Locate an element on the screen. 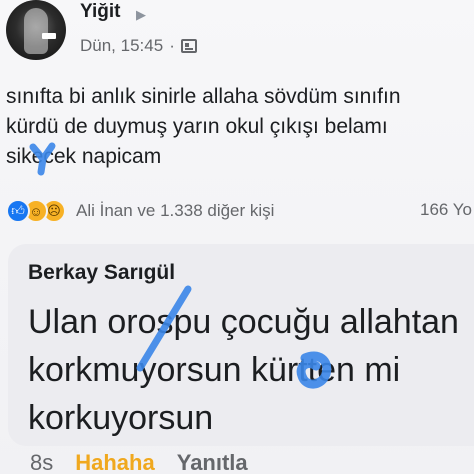  reply-button: Yanıtla is located at coordinates (212, 462).